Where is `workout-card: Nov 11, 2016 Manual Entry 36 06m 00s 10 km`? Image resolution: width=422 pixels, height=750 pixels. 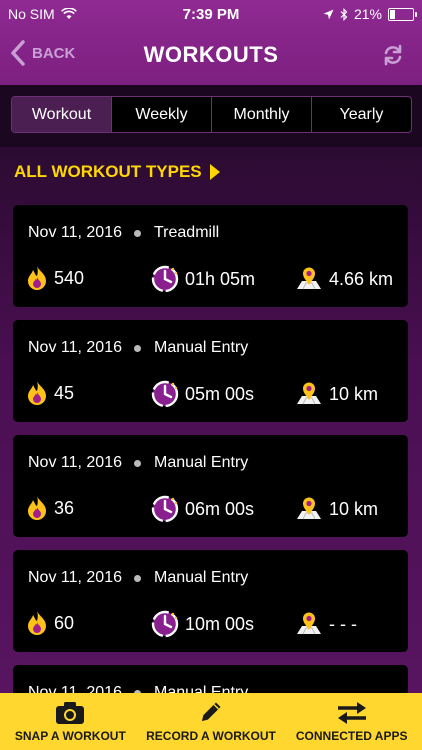
workout-card: Nov 11, 2016 Manual Entry 36 06m 00s 10 km is located at coordinates (210, 486).